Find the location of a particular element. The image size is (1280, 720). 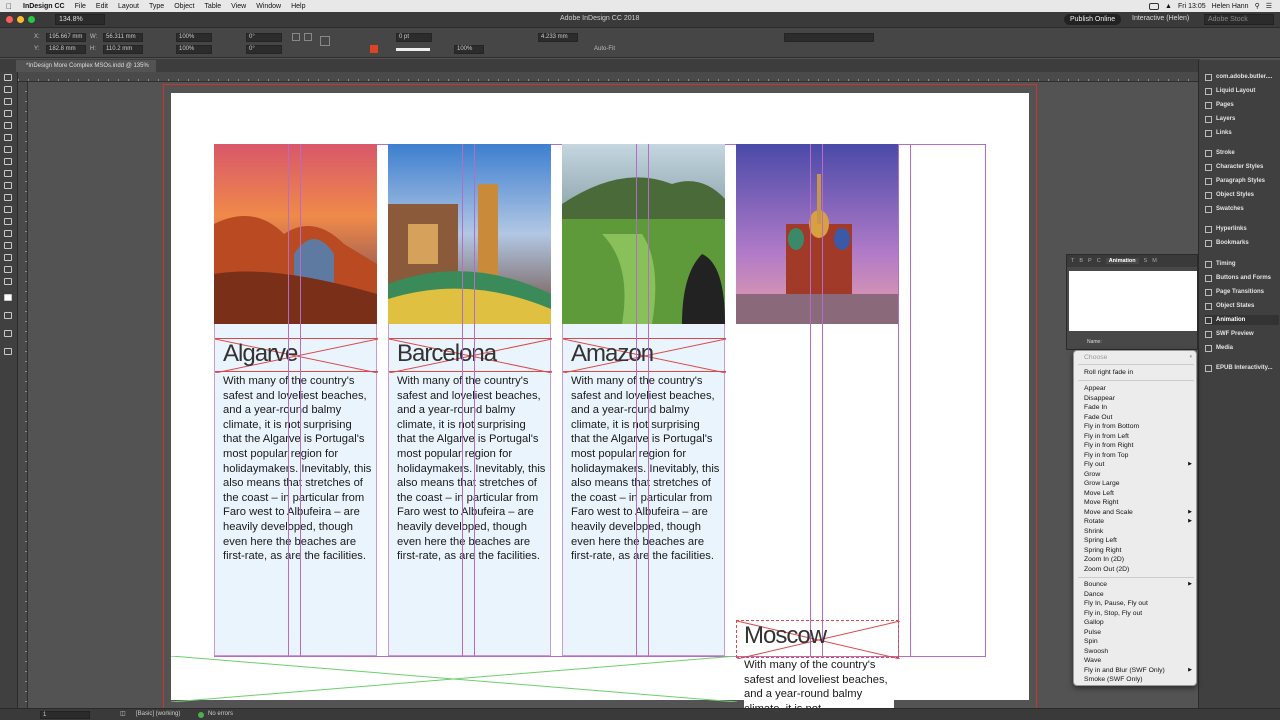

dock-animation: Animation is located at coordinates (1242, 320).